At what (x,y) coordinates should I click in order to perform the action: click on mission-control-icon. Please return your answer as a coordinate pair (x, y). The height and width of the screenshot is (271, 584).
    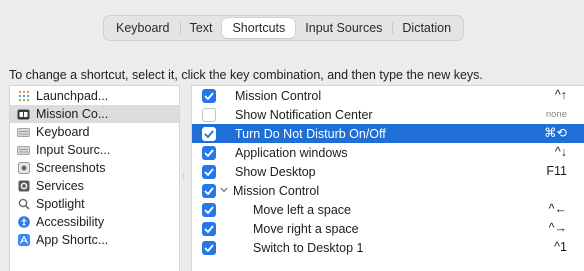
    Looking at the image, I should click on (23, 114).